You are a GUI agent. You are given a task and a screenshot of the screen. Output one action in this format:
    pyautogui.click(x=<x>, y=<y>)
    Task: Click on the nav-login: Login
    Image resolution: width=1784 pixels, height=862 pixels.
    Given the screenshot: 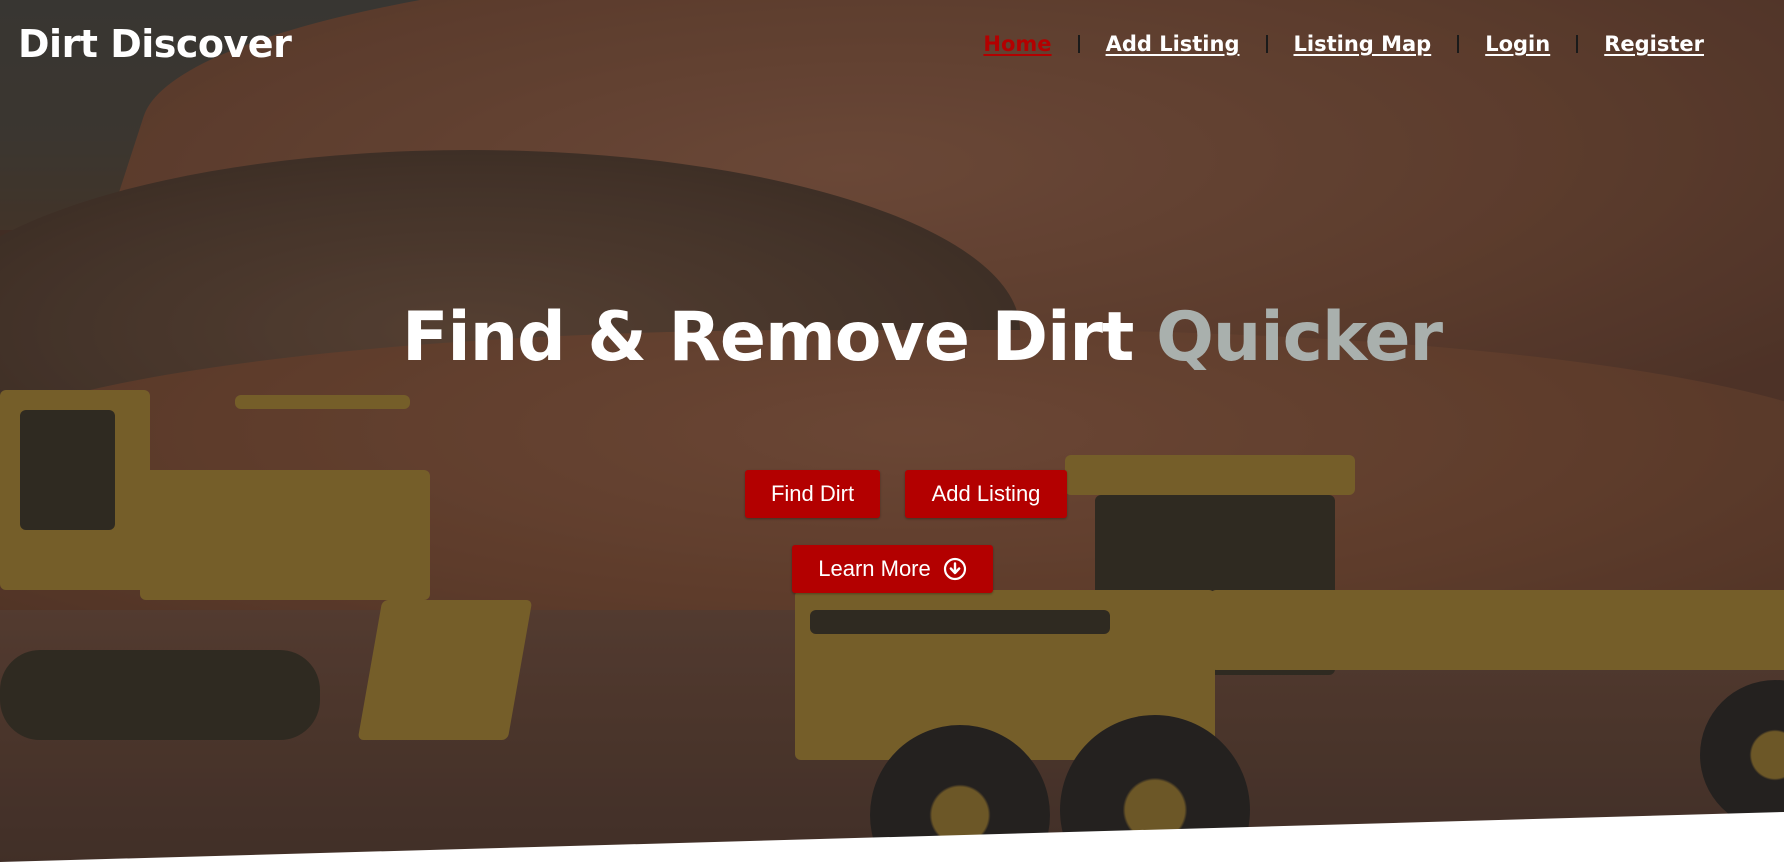 What is the action you would take?
    pyautogui.click(x=1517, y=44)
    